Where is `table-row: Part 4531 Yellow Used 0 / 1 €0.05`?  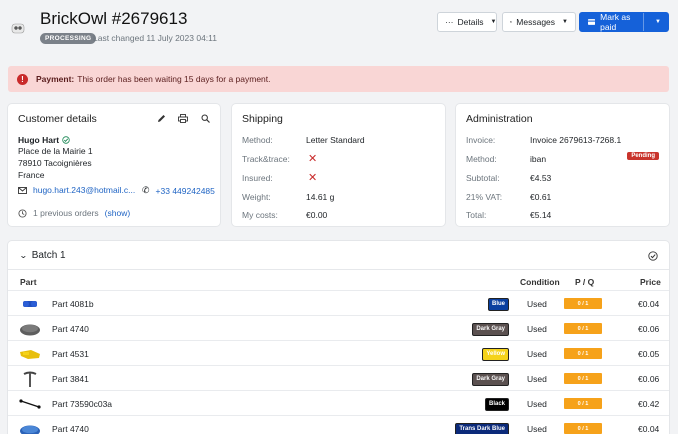
table-row: Part 4531 Yellow Used 0 / 1 €0.05 is located at coordinates (338, 352).